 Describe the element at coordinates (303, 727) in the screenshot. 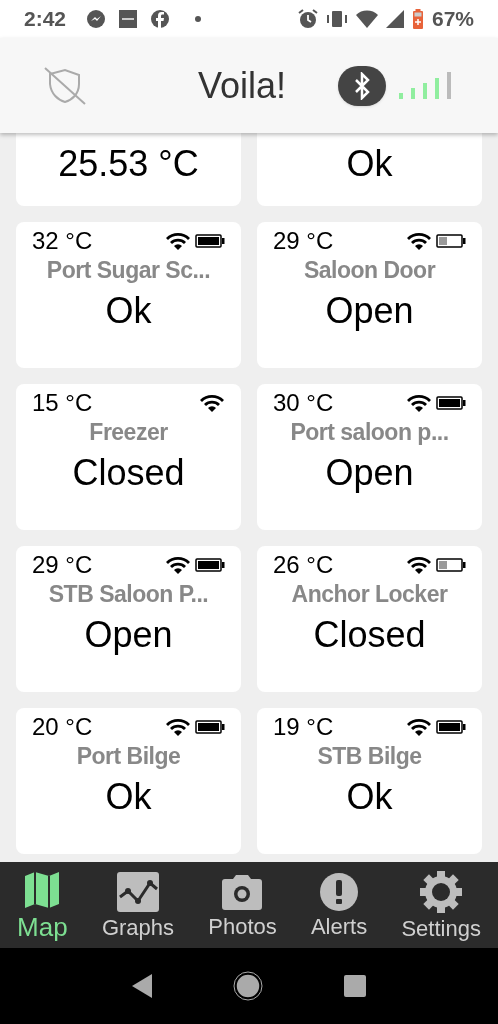

I see `temperature: 19 °C` at that location.